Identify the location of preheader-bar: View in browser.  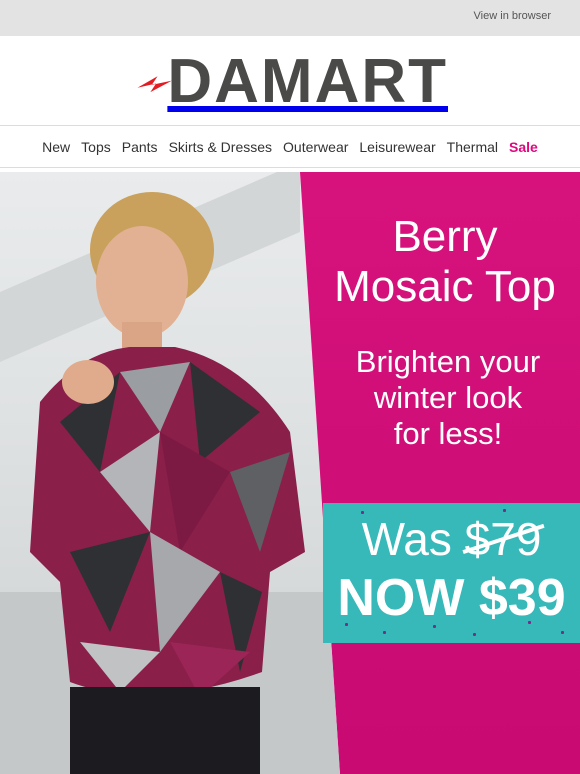
(290, 18).